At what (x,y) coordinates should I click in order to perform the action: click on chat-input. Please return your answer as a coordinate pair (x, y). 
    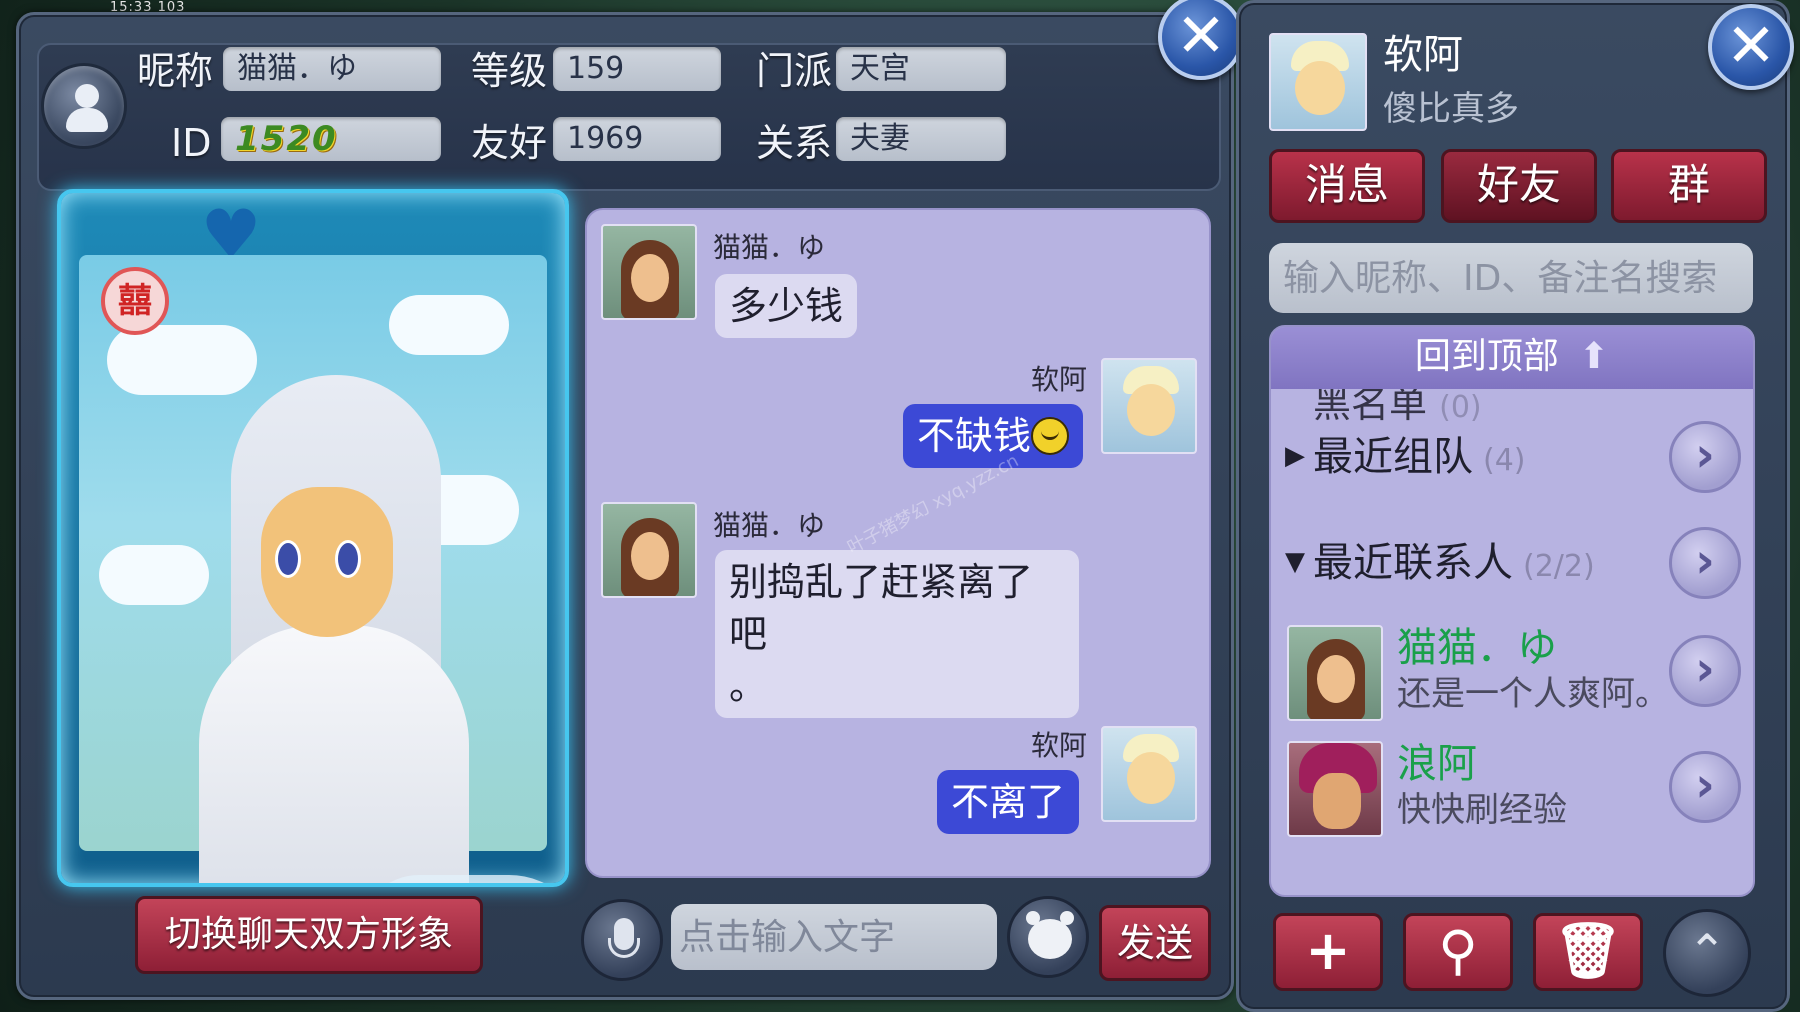
    Looking at the image, I should click on (834, 937).